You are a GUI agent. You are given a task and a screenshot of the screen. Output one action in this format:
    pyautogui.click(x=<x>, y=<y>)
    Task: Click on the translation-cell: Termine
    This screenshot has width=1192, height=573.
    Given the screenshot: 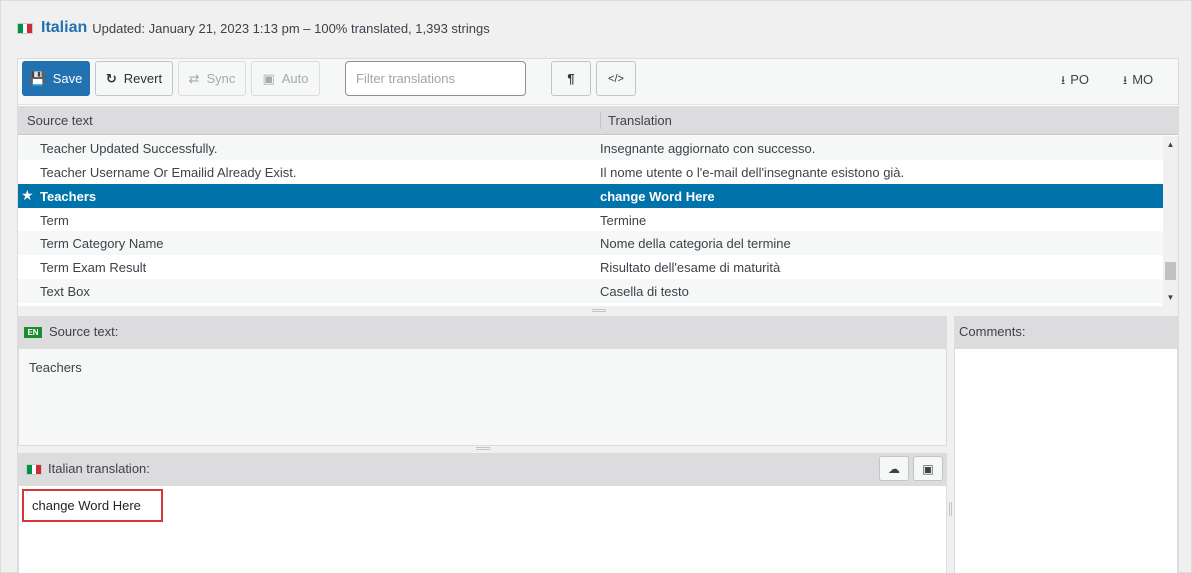 What is the action you would take?
    pyautogui.click(x=623, y=220)
    